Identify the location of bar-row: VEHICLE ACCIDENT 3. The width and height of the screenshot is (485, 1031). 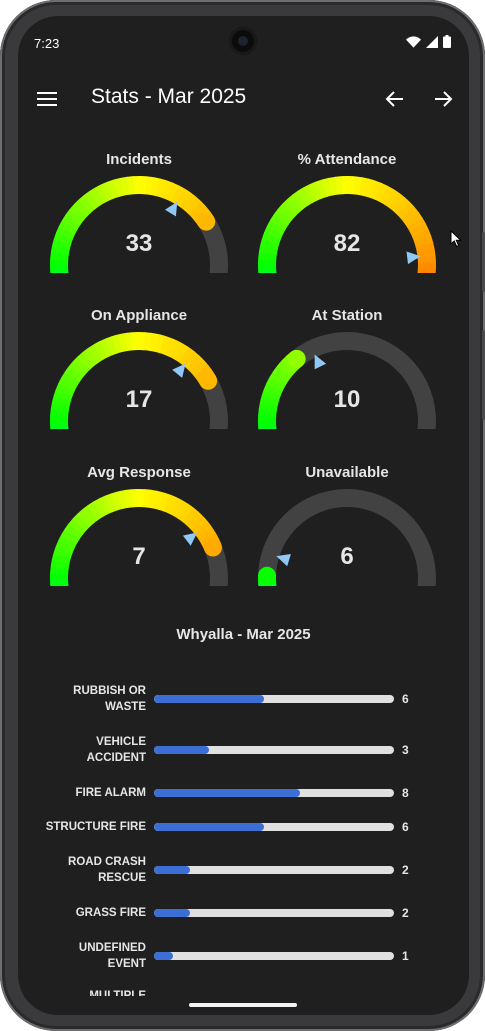
(243, 750).